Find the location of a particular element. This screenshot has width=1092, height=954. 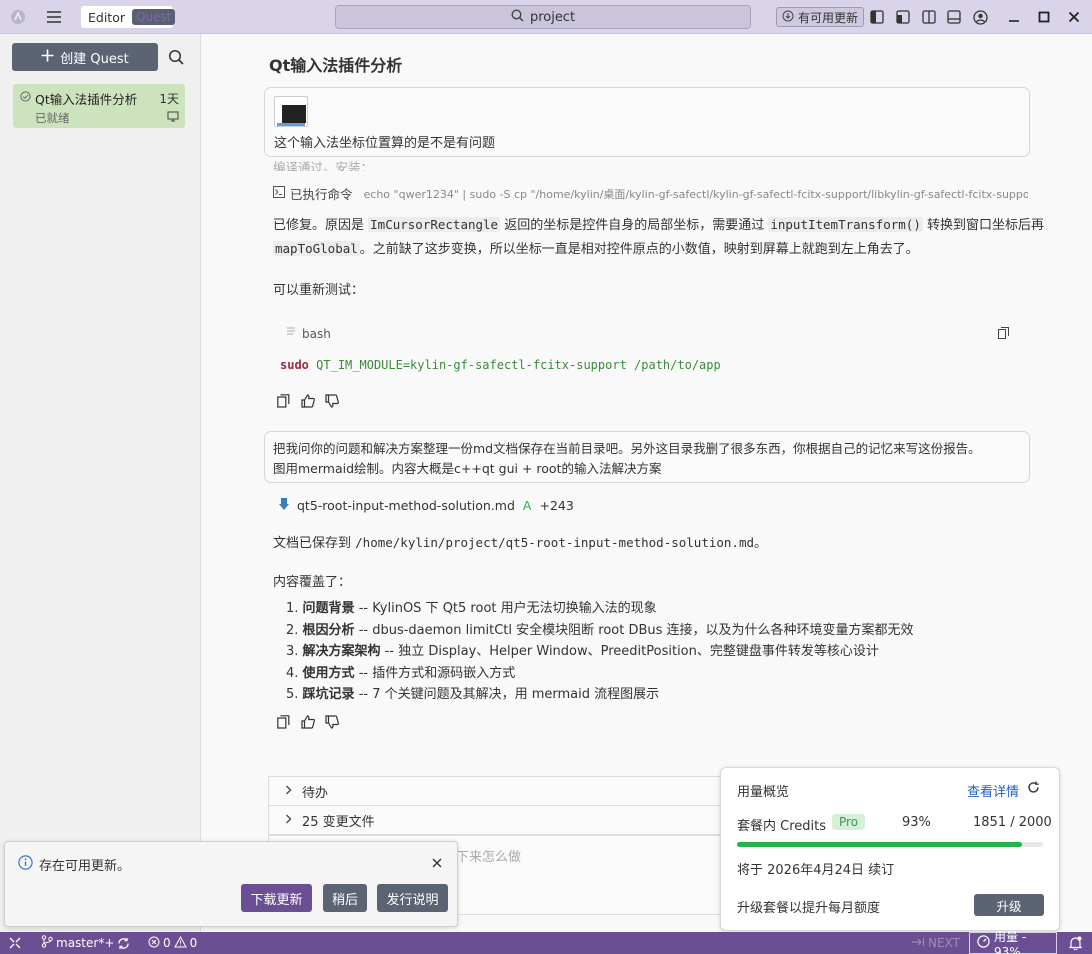

covers-text: 内容覆盖了： is located at coordinates (312, 582).